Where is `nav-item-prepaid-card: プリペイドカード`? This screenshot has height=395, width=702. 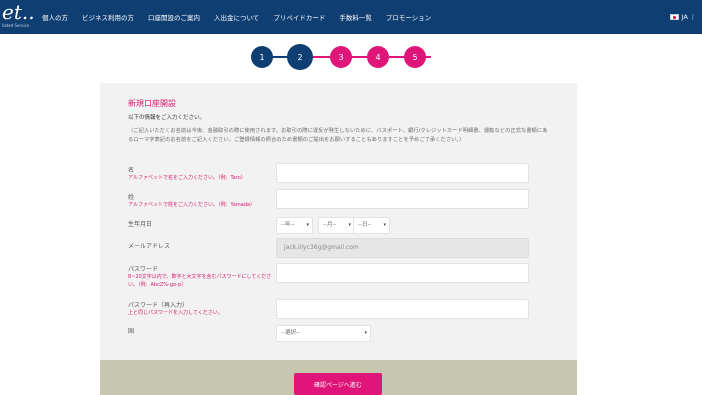 nav-item-prepaid-card: プリペイドカード is located at coordinates (299, 17).